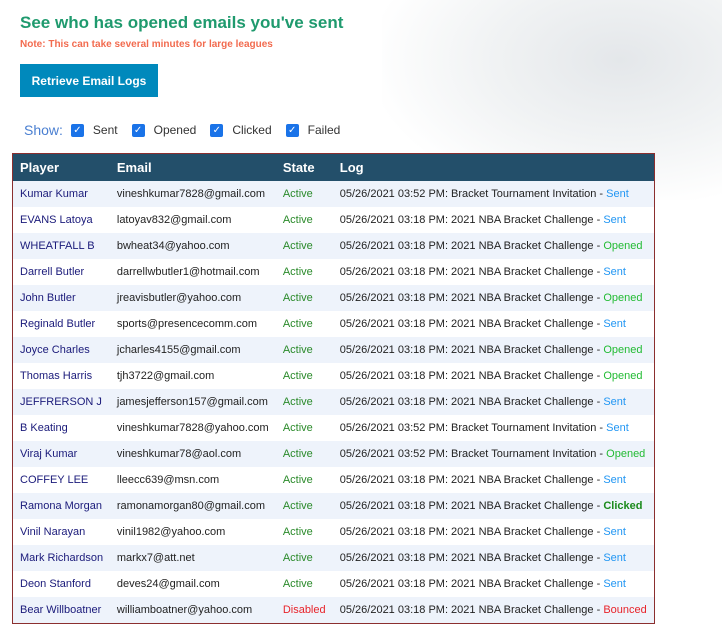  I want to click on filter-sent-checkbox: ✓, so click(77, 130).